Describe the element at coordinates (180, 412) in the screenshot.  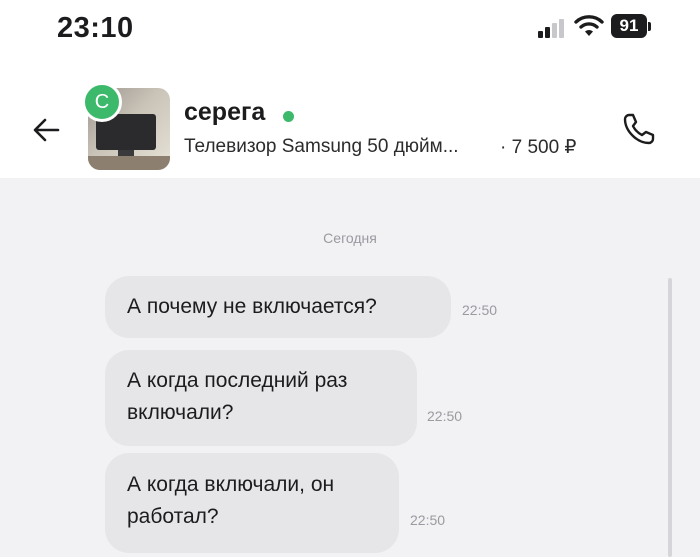
I see `message-text-line: включали?` at that location.